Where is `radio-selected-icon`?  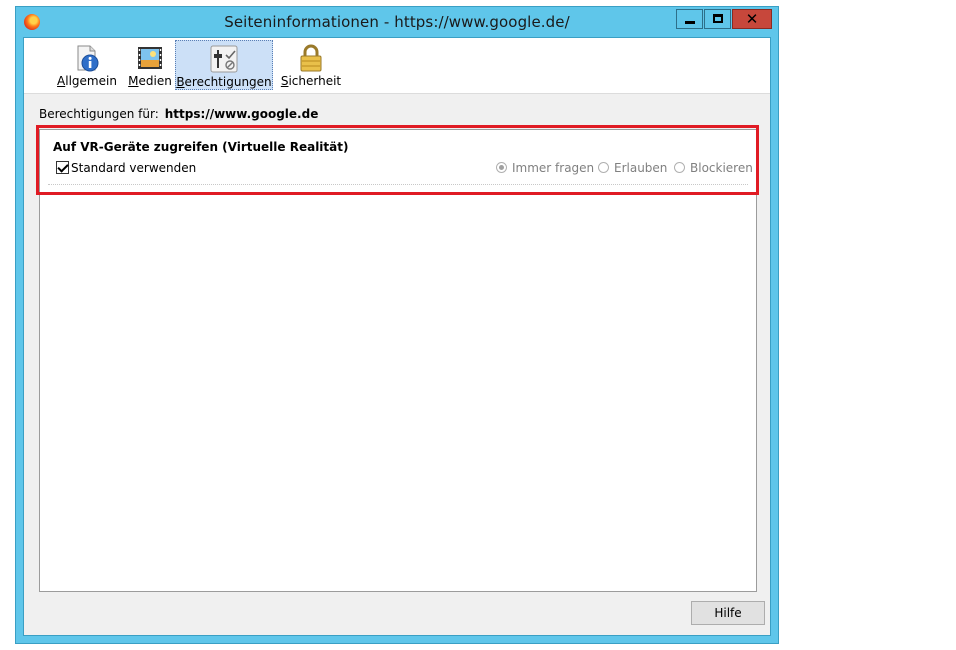
radio-selected-icon is located at coordinates (501, 167).